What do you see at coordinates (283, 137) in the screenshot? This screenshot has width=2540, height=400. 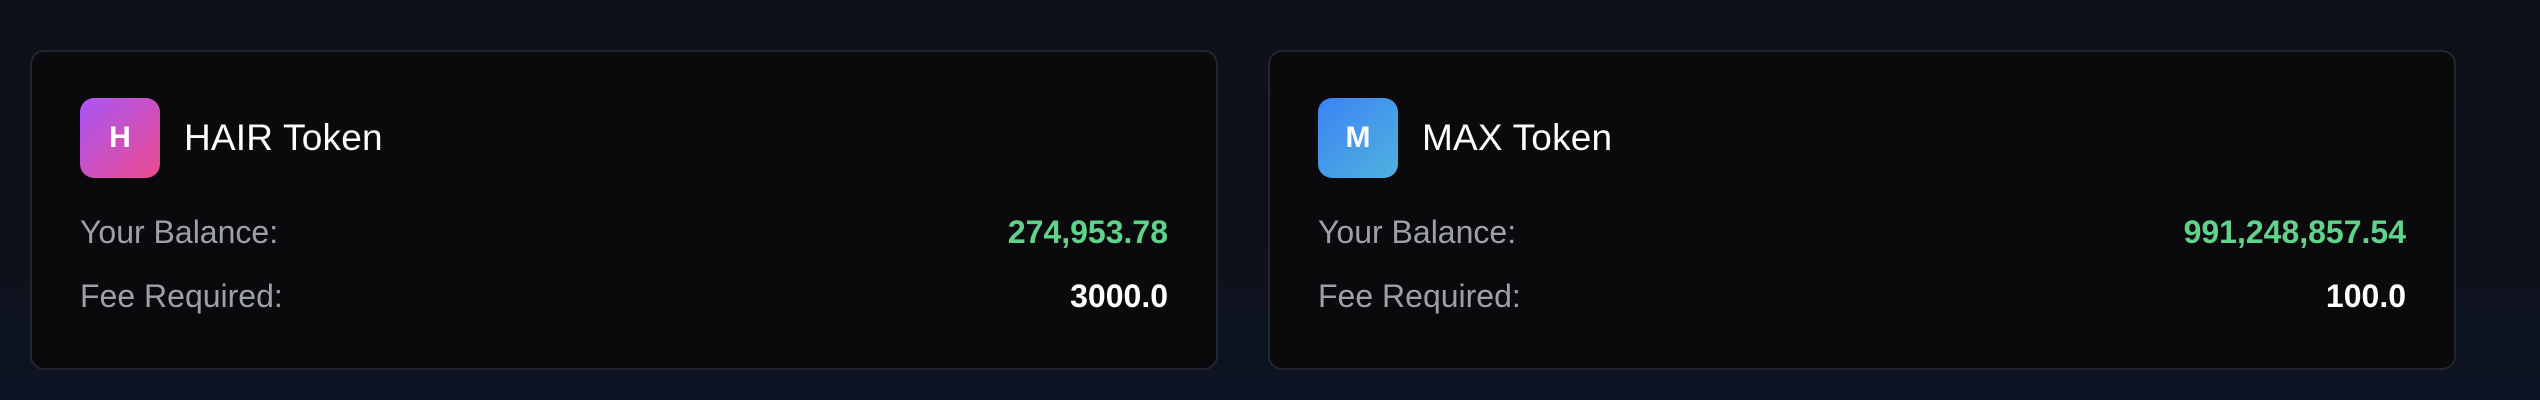 I see `token-name: HAIR Token` at bounding box center [283, 137].